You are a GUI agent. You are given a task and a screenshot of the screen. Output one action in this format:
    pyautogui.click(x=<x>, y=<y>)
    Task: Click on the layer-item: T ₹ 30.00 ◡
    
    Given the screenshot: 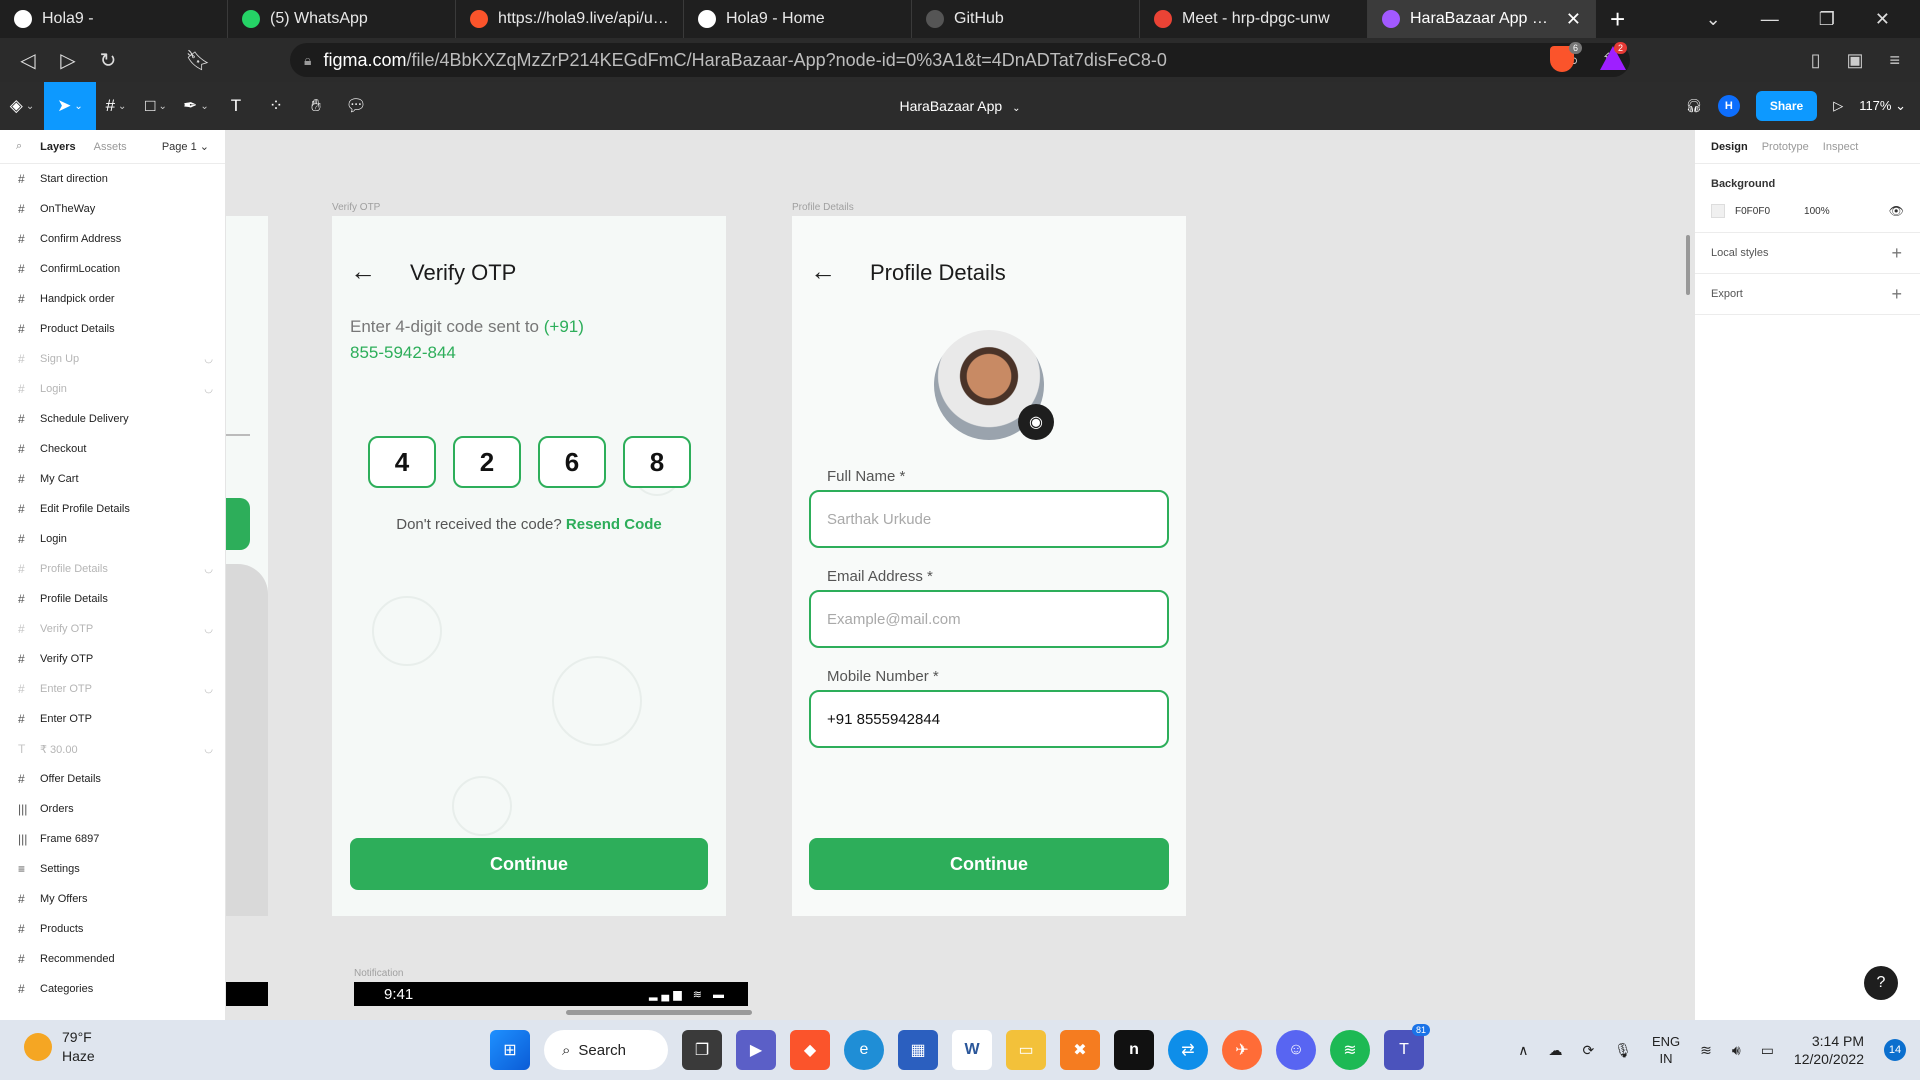 What is the action you would take?
    pyautogui.click(x=112, y=749)
    